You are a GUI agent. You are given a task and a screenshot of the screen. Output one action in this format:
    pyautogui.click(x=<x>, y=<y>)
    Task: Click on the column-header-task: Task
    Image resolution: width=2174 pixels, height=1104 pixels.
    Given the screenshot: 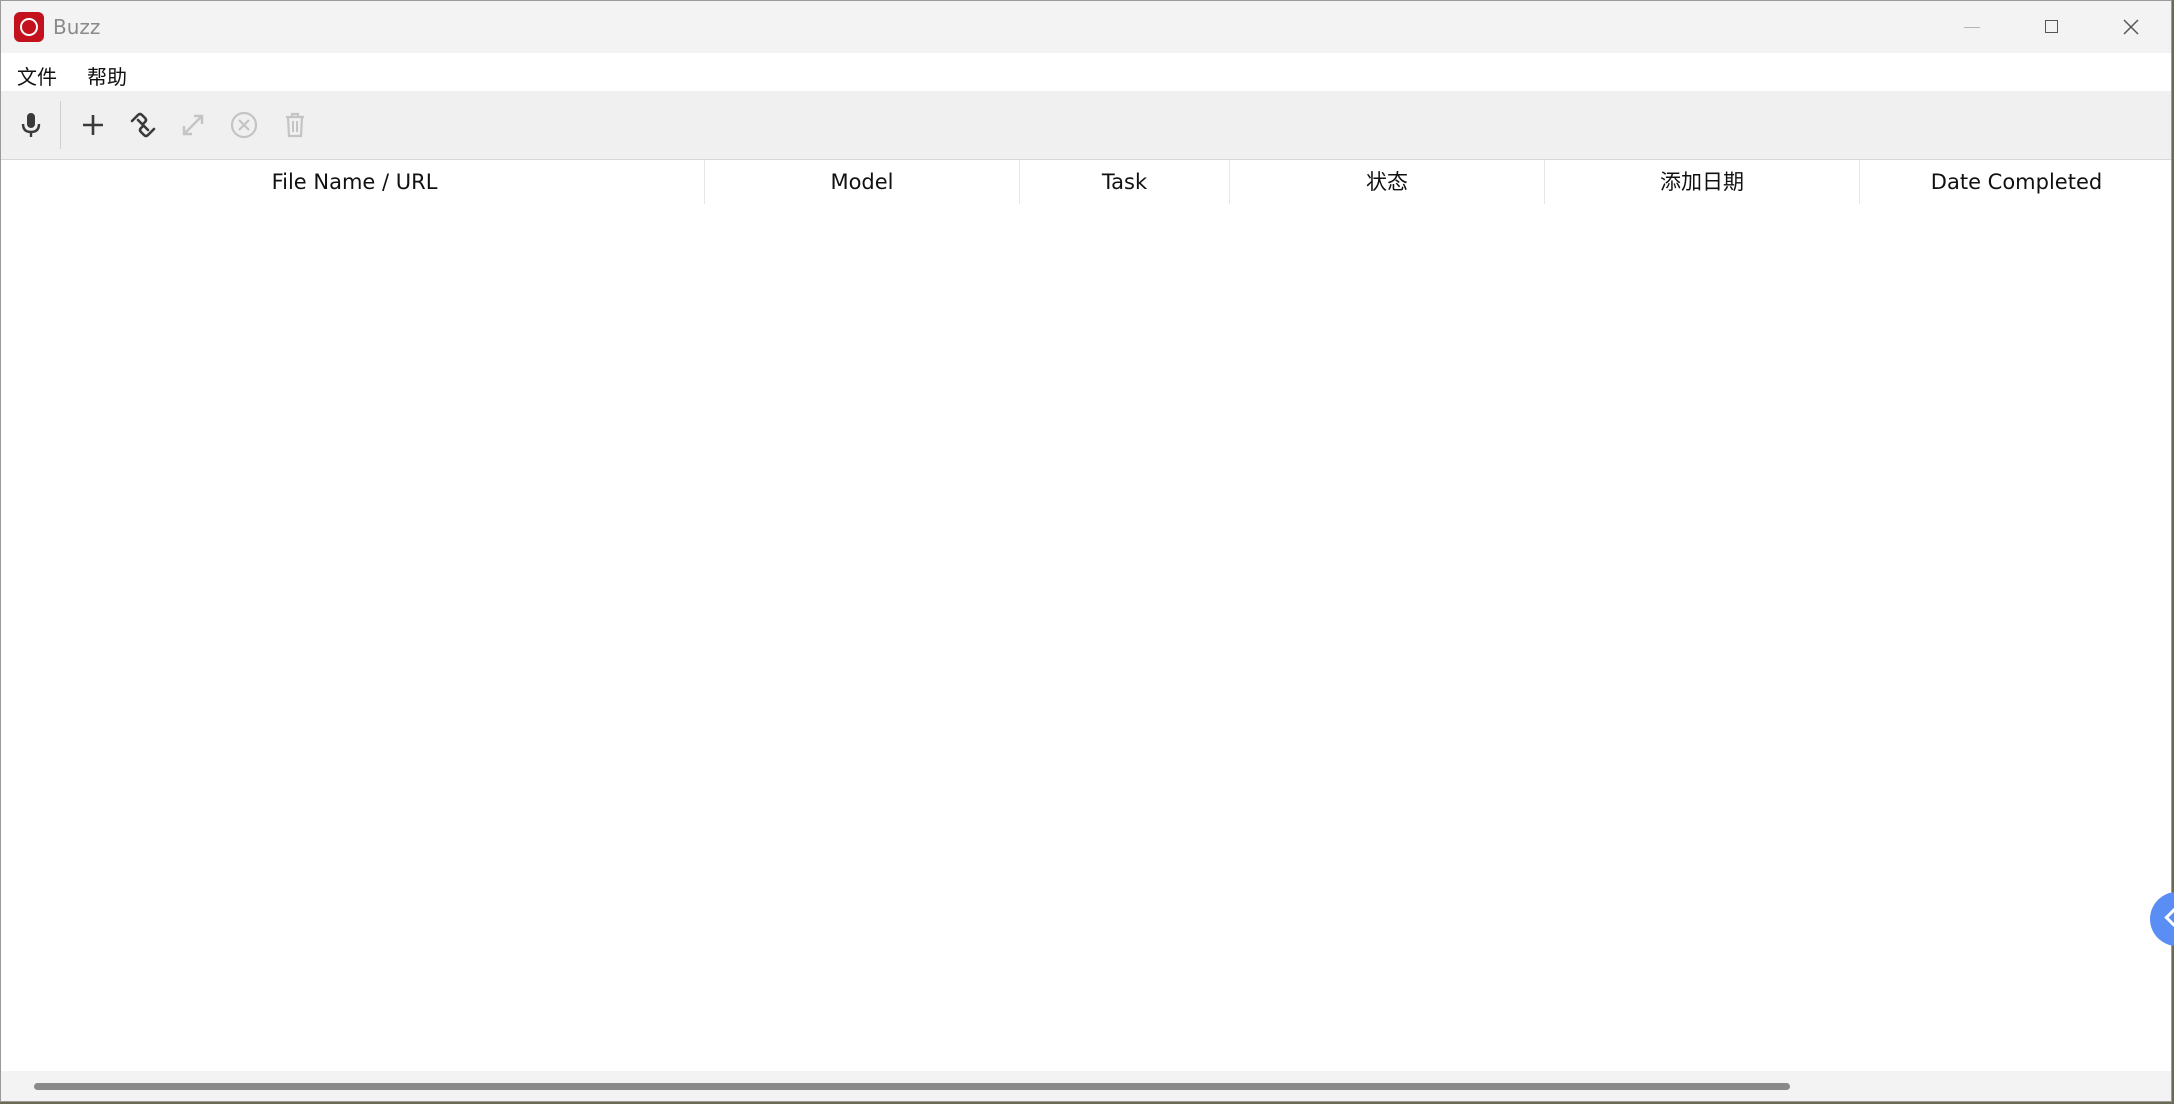 What is the action you would take?
    pyautogui.click(x=1125, y=182)
    